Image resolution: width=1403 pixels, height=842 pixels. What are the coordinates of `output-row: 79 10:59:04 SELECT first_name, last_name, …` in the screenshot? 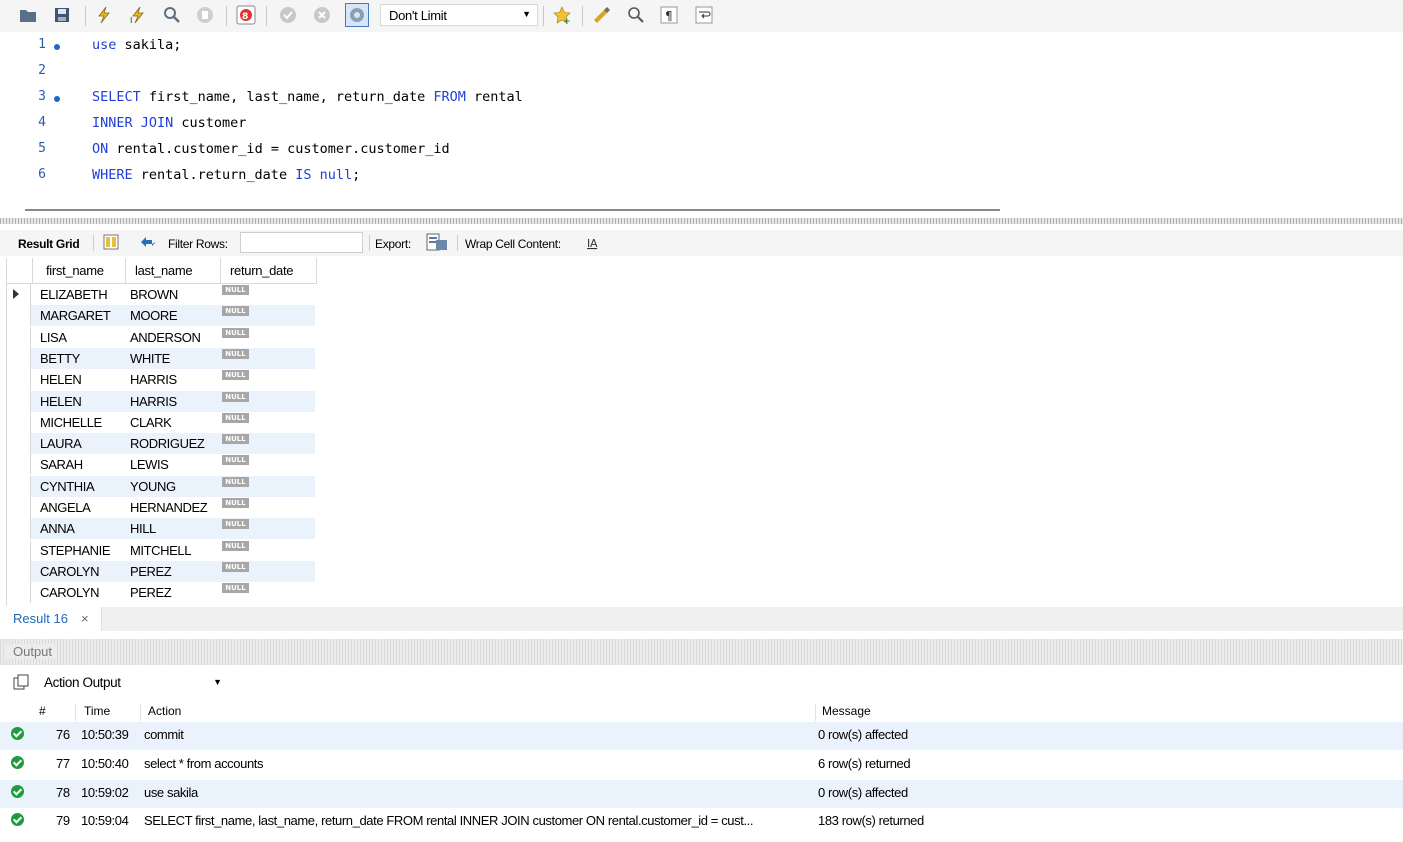 It's located at (701, 822).